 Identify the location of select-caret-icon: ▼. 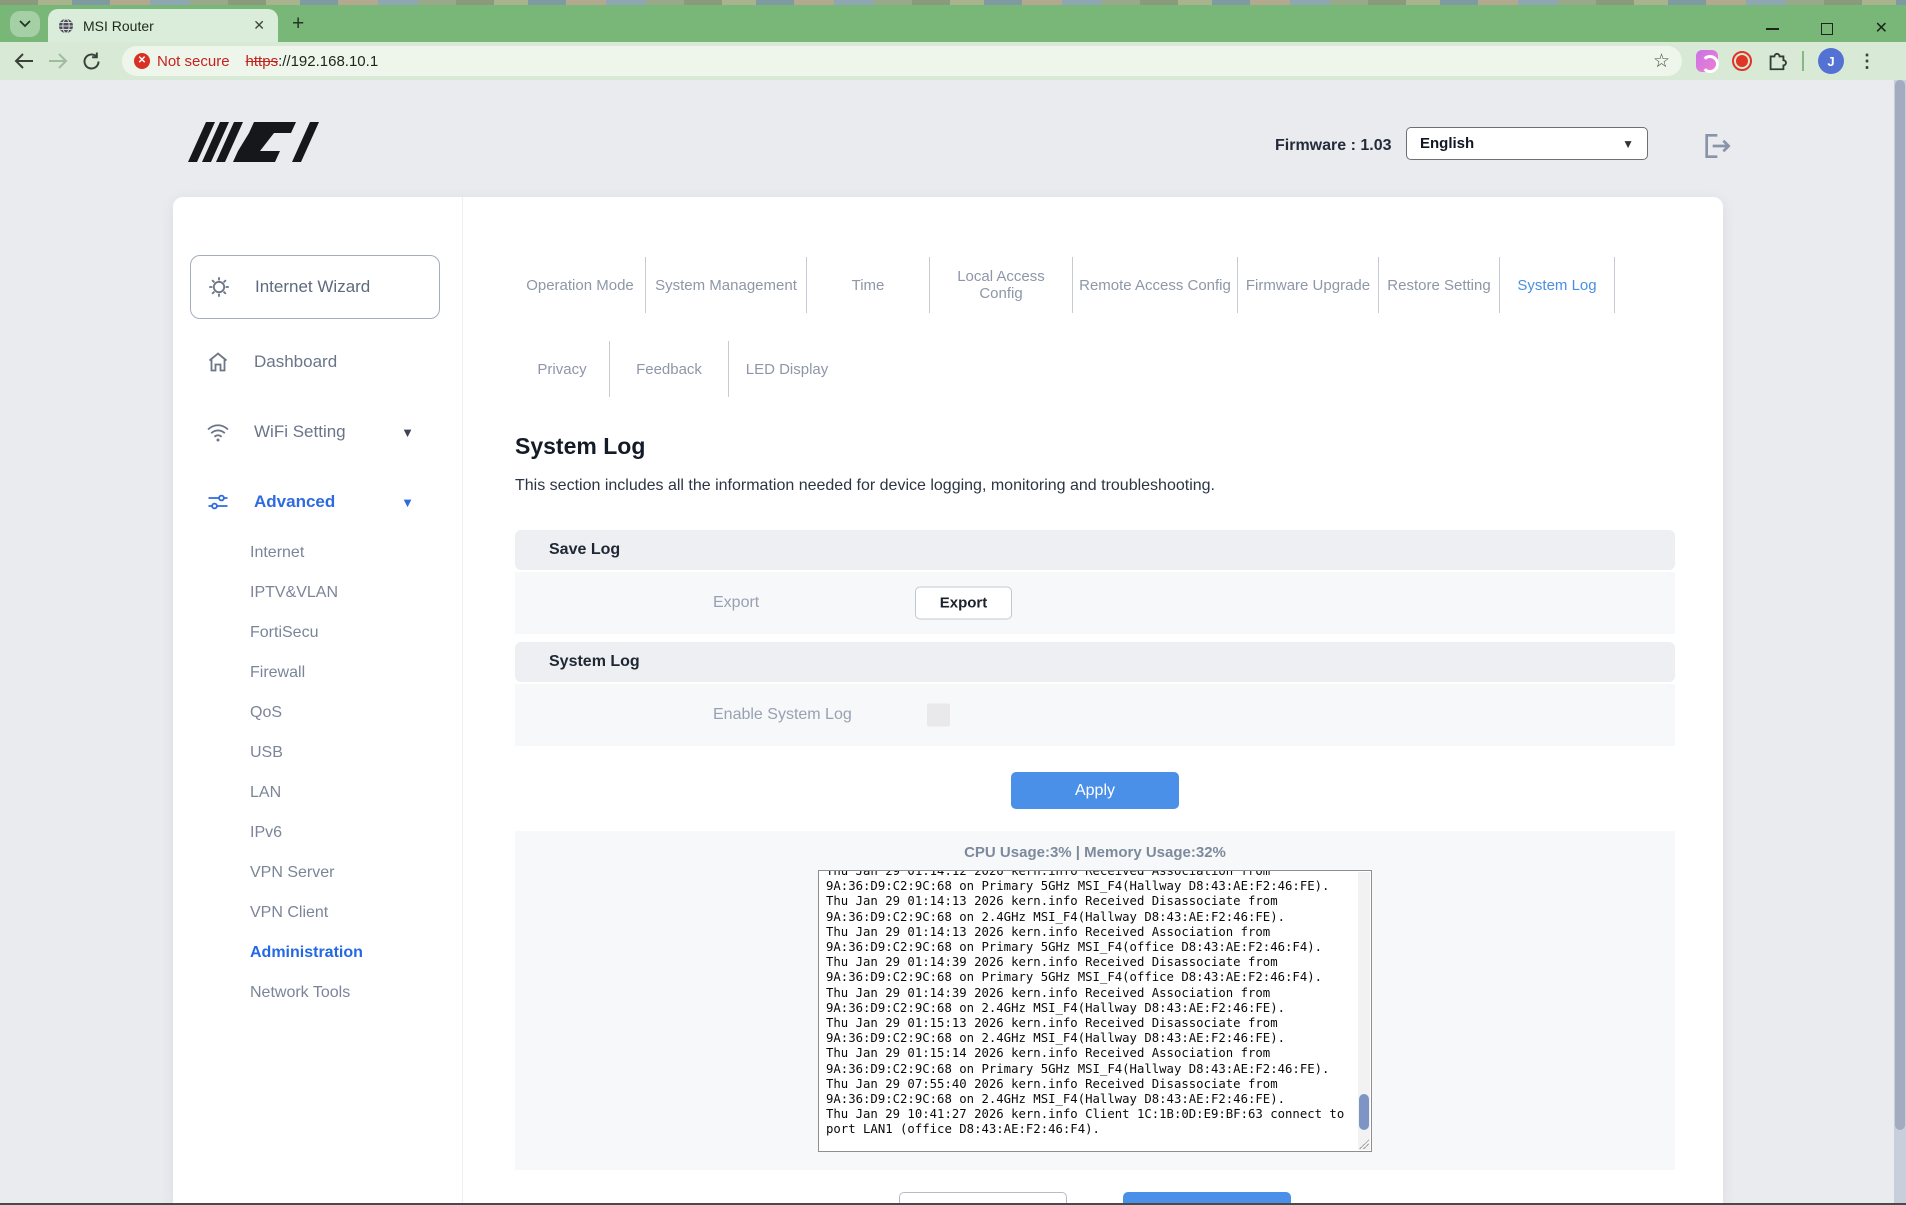
(1628, 143).